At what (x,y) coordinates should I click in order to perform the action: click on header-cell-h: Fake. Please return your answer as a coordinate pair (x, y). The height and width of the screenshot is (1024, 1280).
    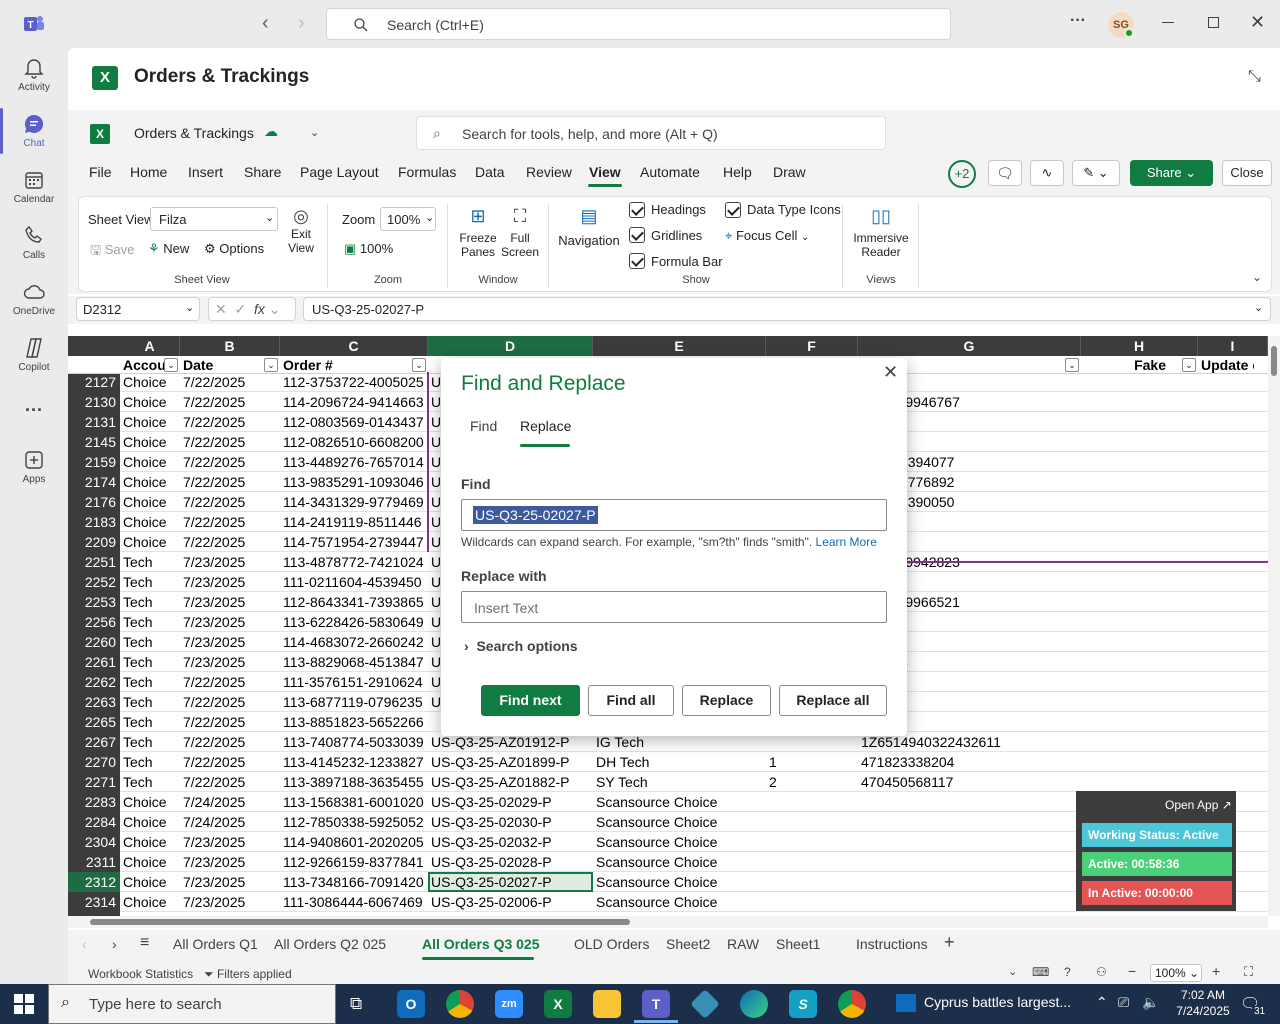
    Looking at the image, I should click on (1130, 365).